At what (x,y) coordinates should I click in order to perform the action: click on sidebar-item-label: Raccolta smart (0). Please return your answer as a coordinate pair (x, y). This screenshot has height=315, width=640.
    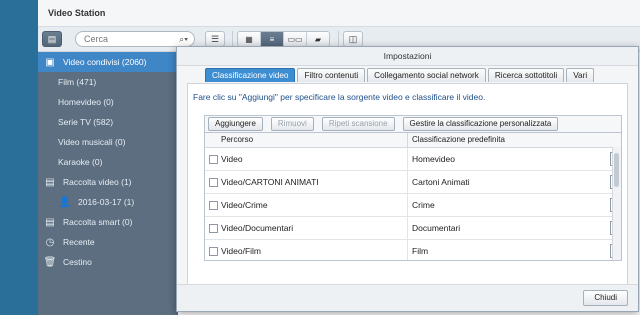
    Looking at the image, I should click on (98, 222).